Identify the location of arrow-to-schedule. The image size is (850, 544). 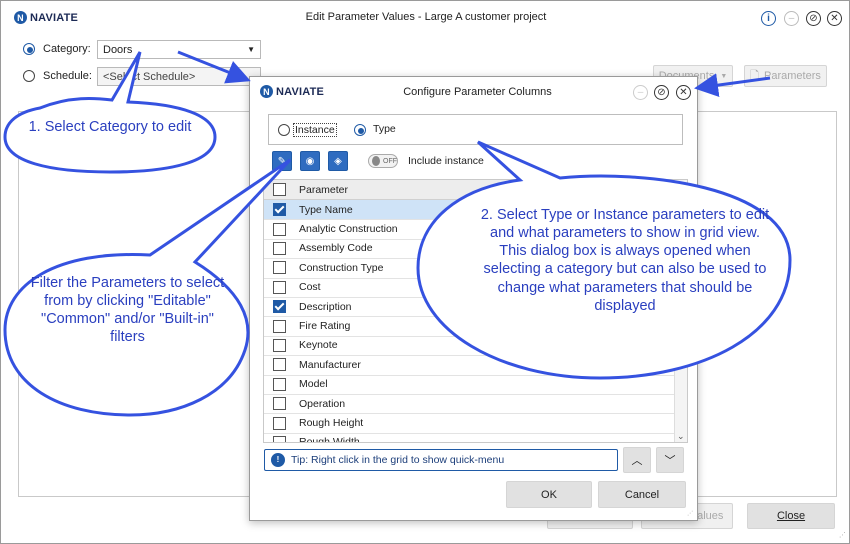
(214, 67).